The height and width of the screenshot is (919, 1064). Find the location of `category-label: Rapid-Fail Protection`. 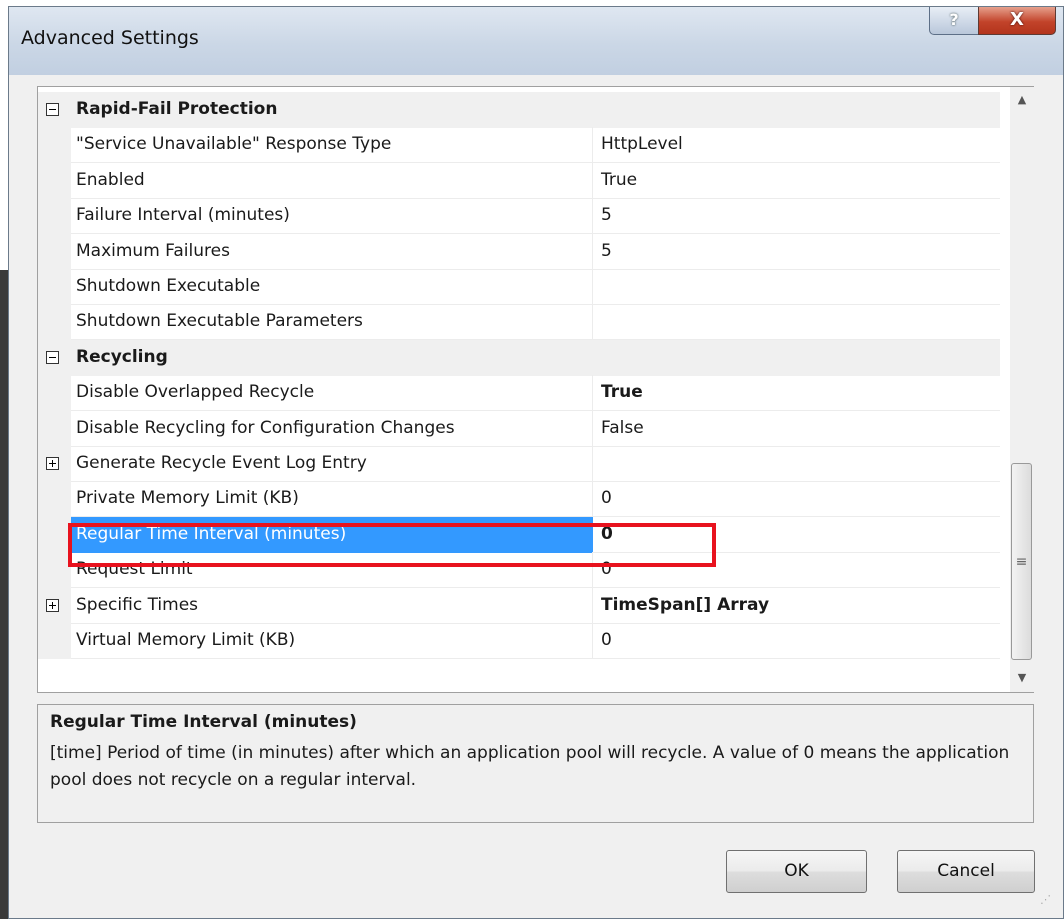

category-label: Rapid-Fail Protection is located at coordinates (535, 110).